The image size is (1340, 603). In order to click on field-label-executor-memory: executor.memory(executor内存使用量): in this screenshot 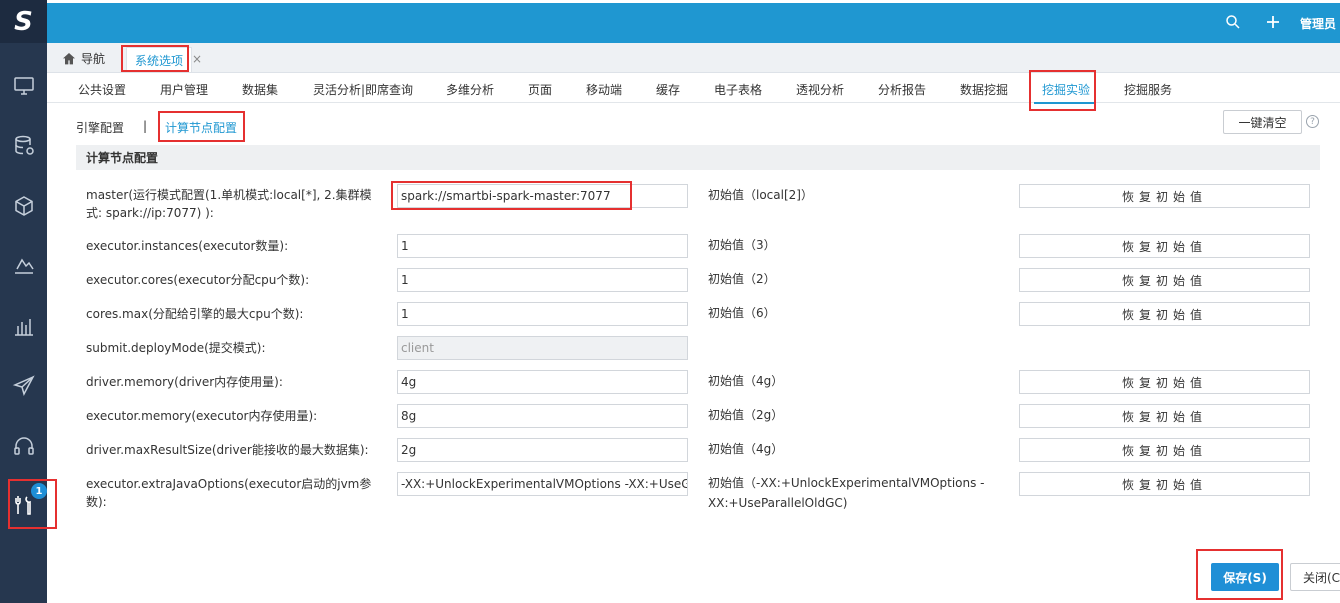, I will do `click(202, 416)`.